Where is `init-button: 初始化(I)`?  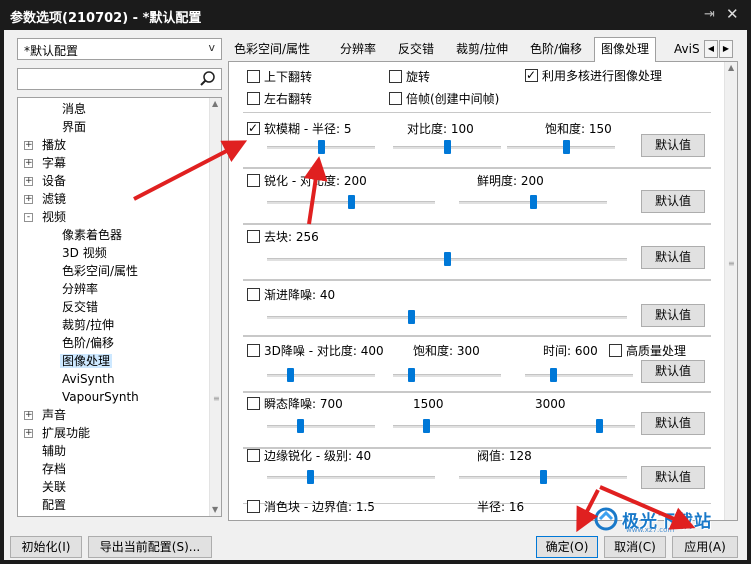
init-button: 初始化(I) is located at coordinates (46, 547).